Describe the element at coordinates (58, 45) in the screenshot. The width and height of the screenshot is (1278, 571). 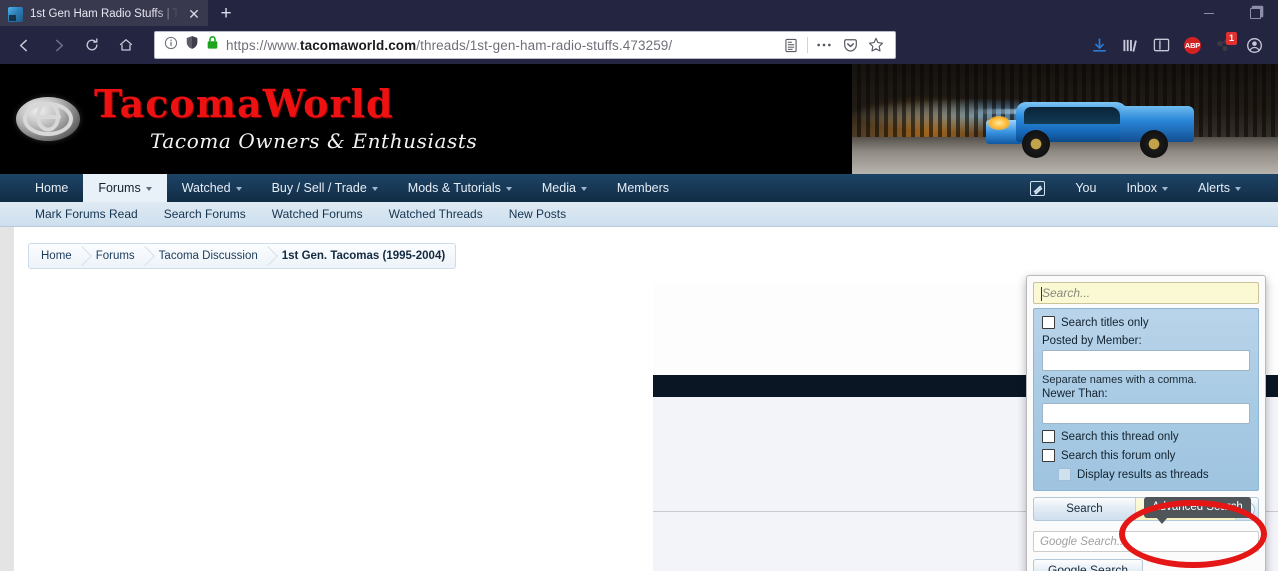
I see `forward-arrow-icon` at that location.